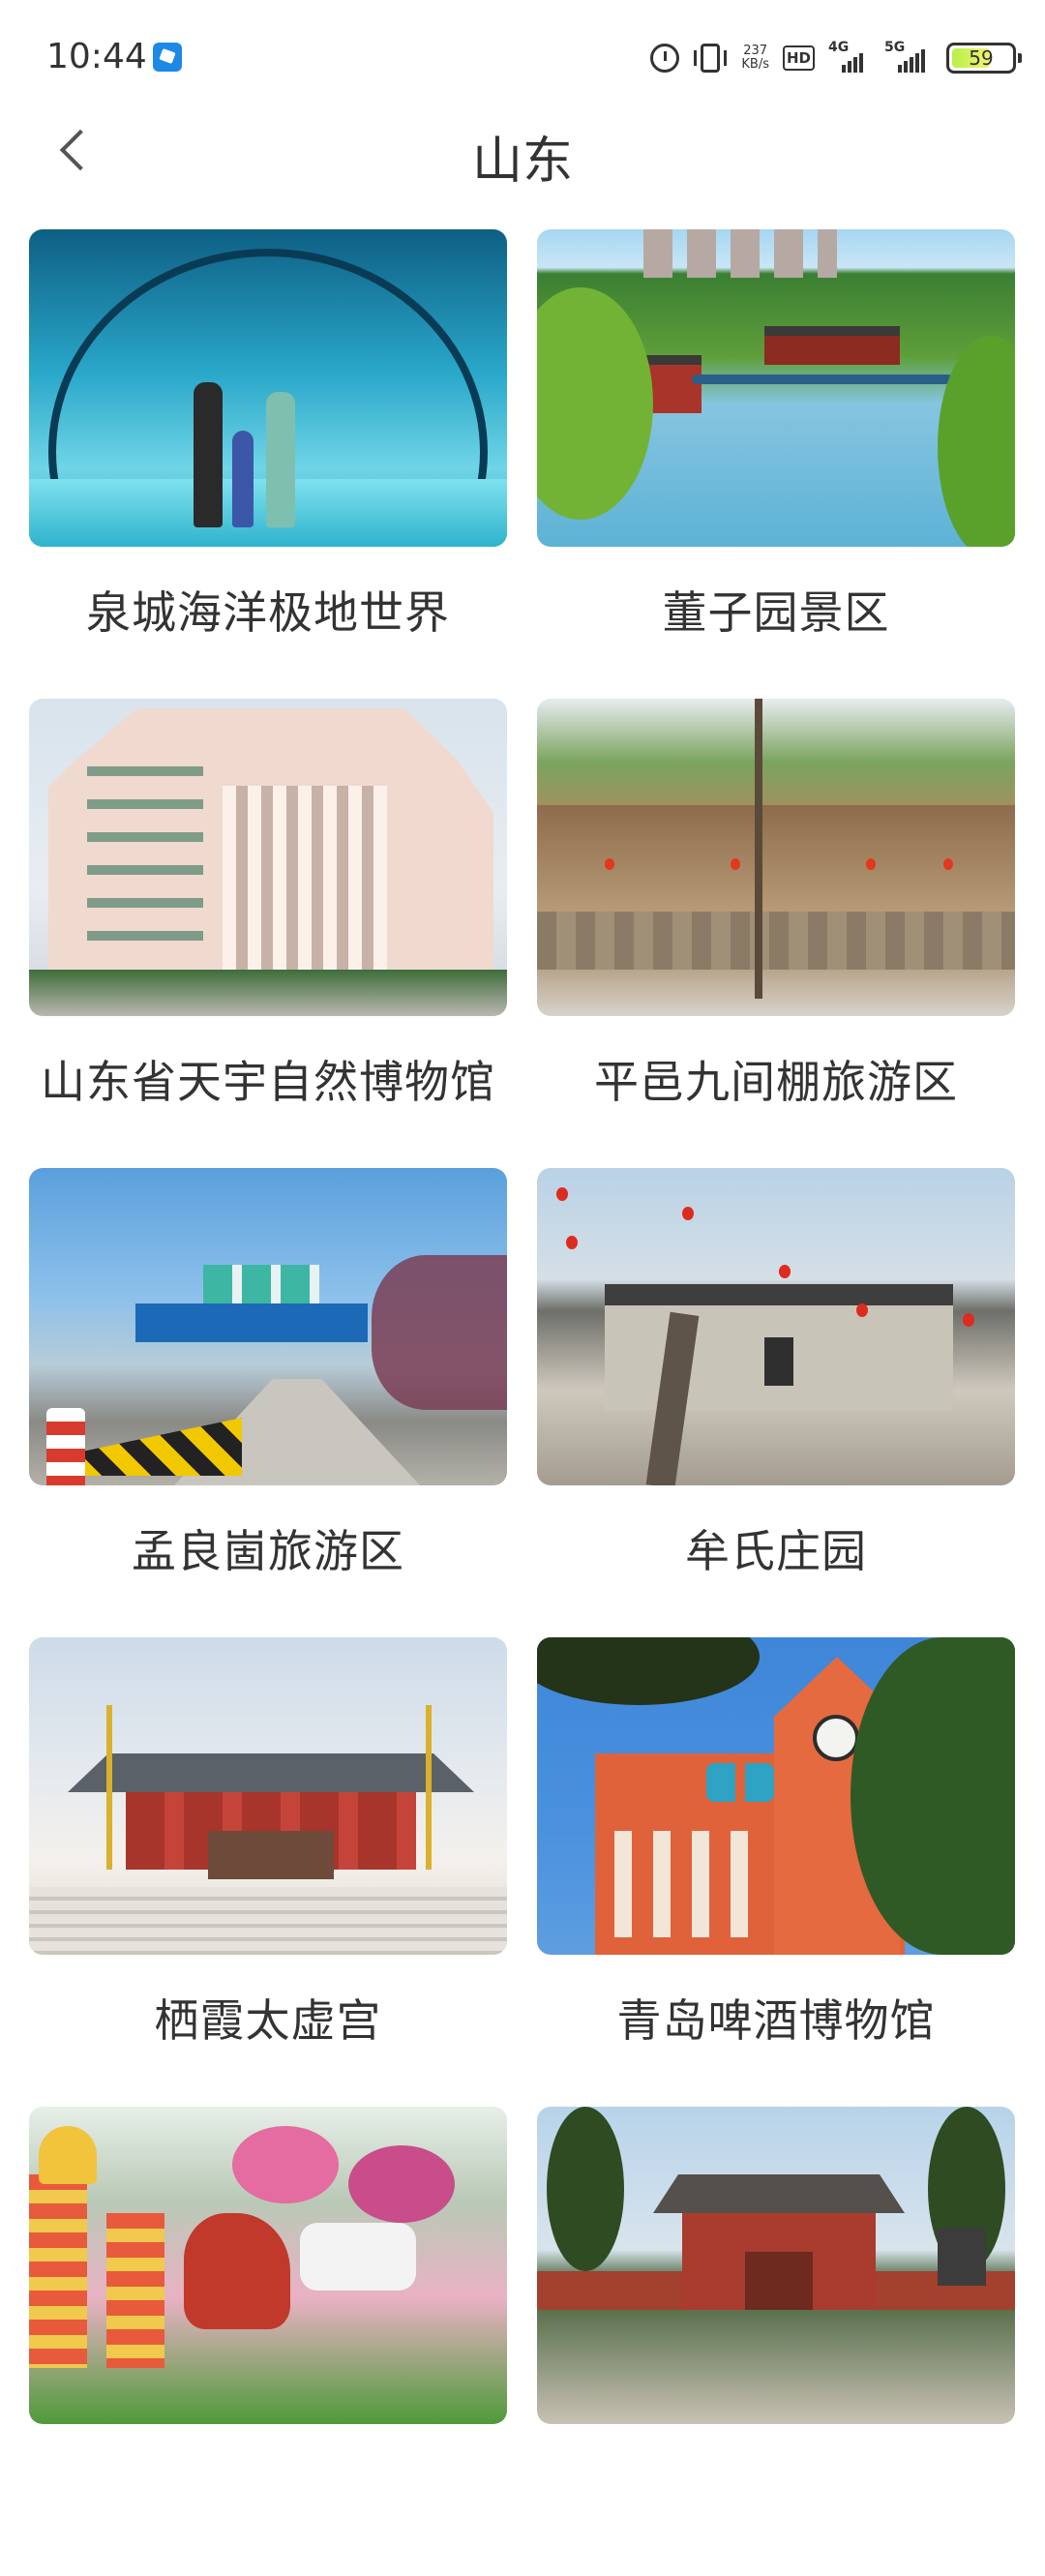 Image resolution: width=1045 pixels, height=2576 pixels. What do you see at coordinates (776, 2020) in the screenshot?
I see `attraction-name: 青岛啤酒博物馆` at bounding box center [776, 2020].